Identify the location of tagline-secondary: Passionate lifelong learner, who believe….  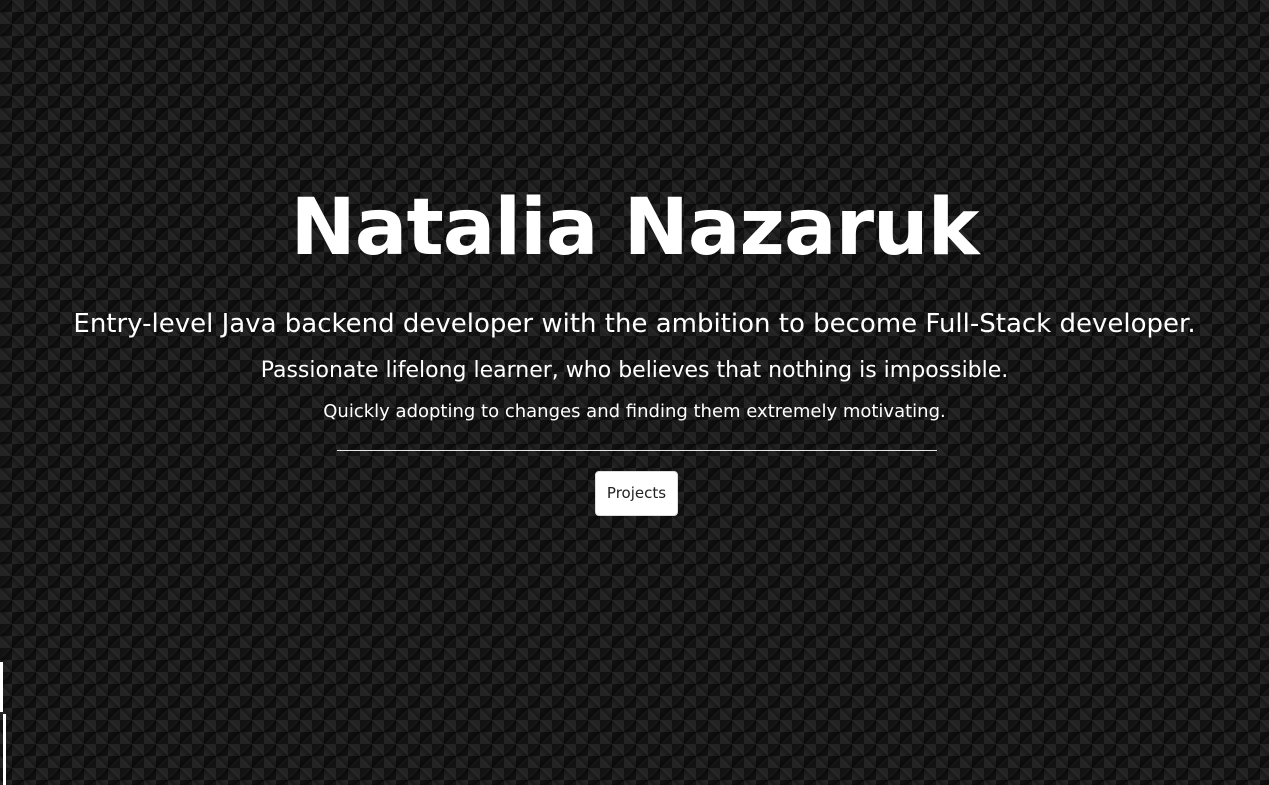
(634, 370).